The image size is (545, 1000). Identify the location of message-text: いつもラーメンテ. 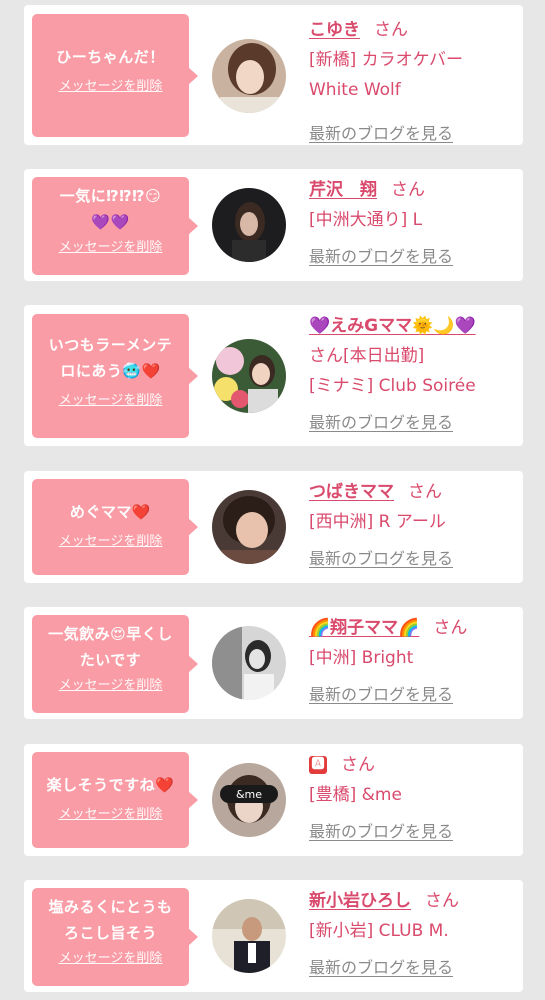
(110, 345).